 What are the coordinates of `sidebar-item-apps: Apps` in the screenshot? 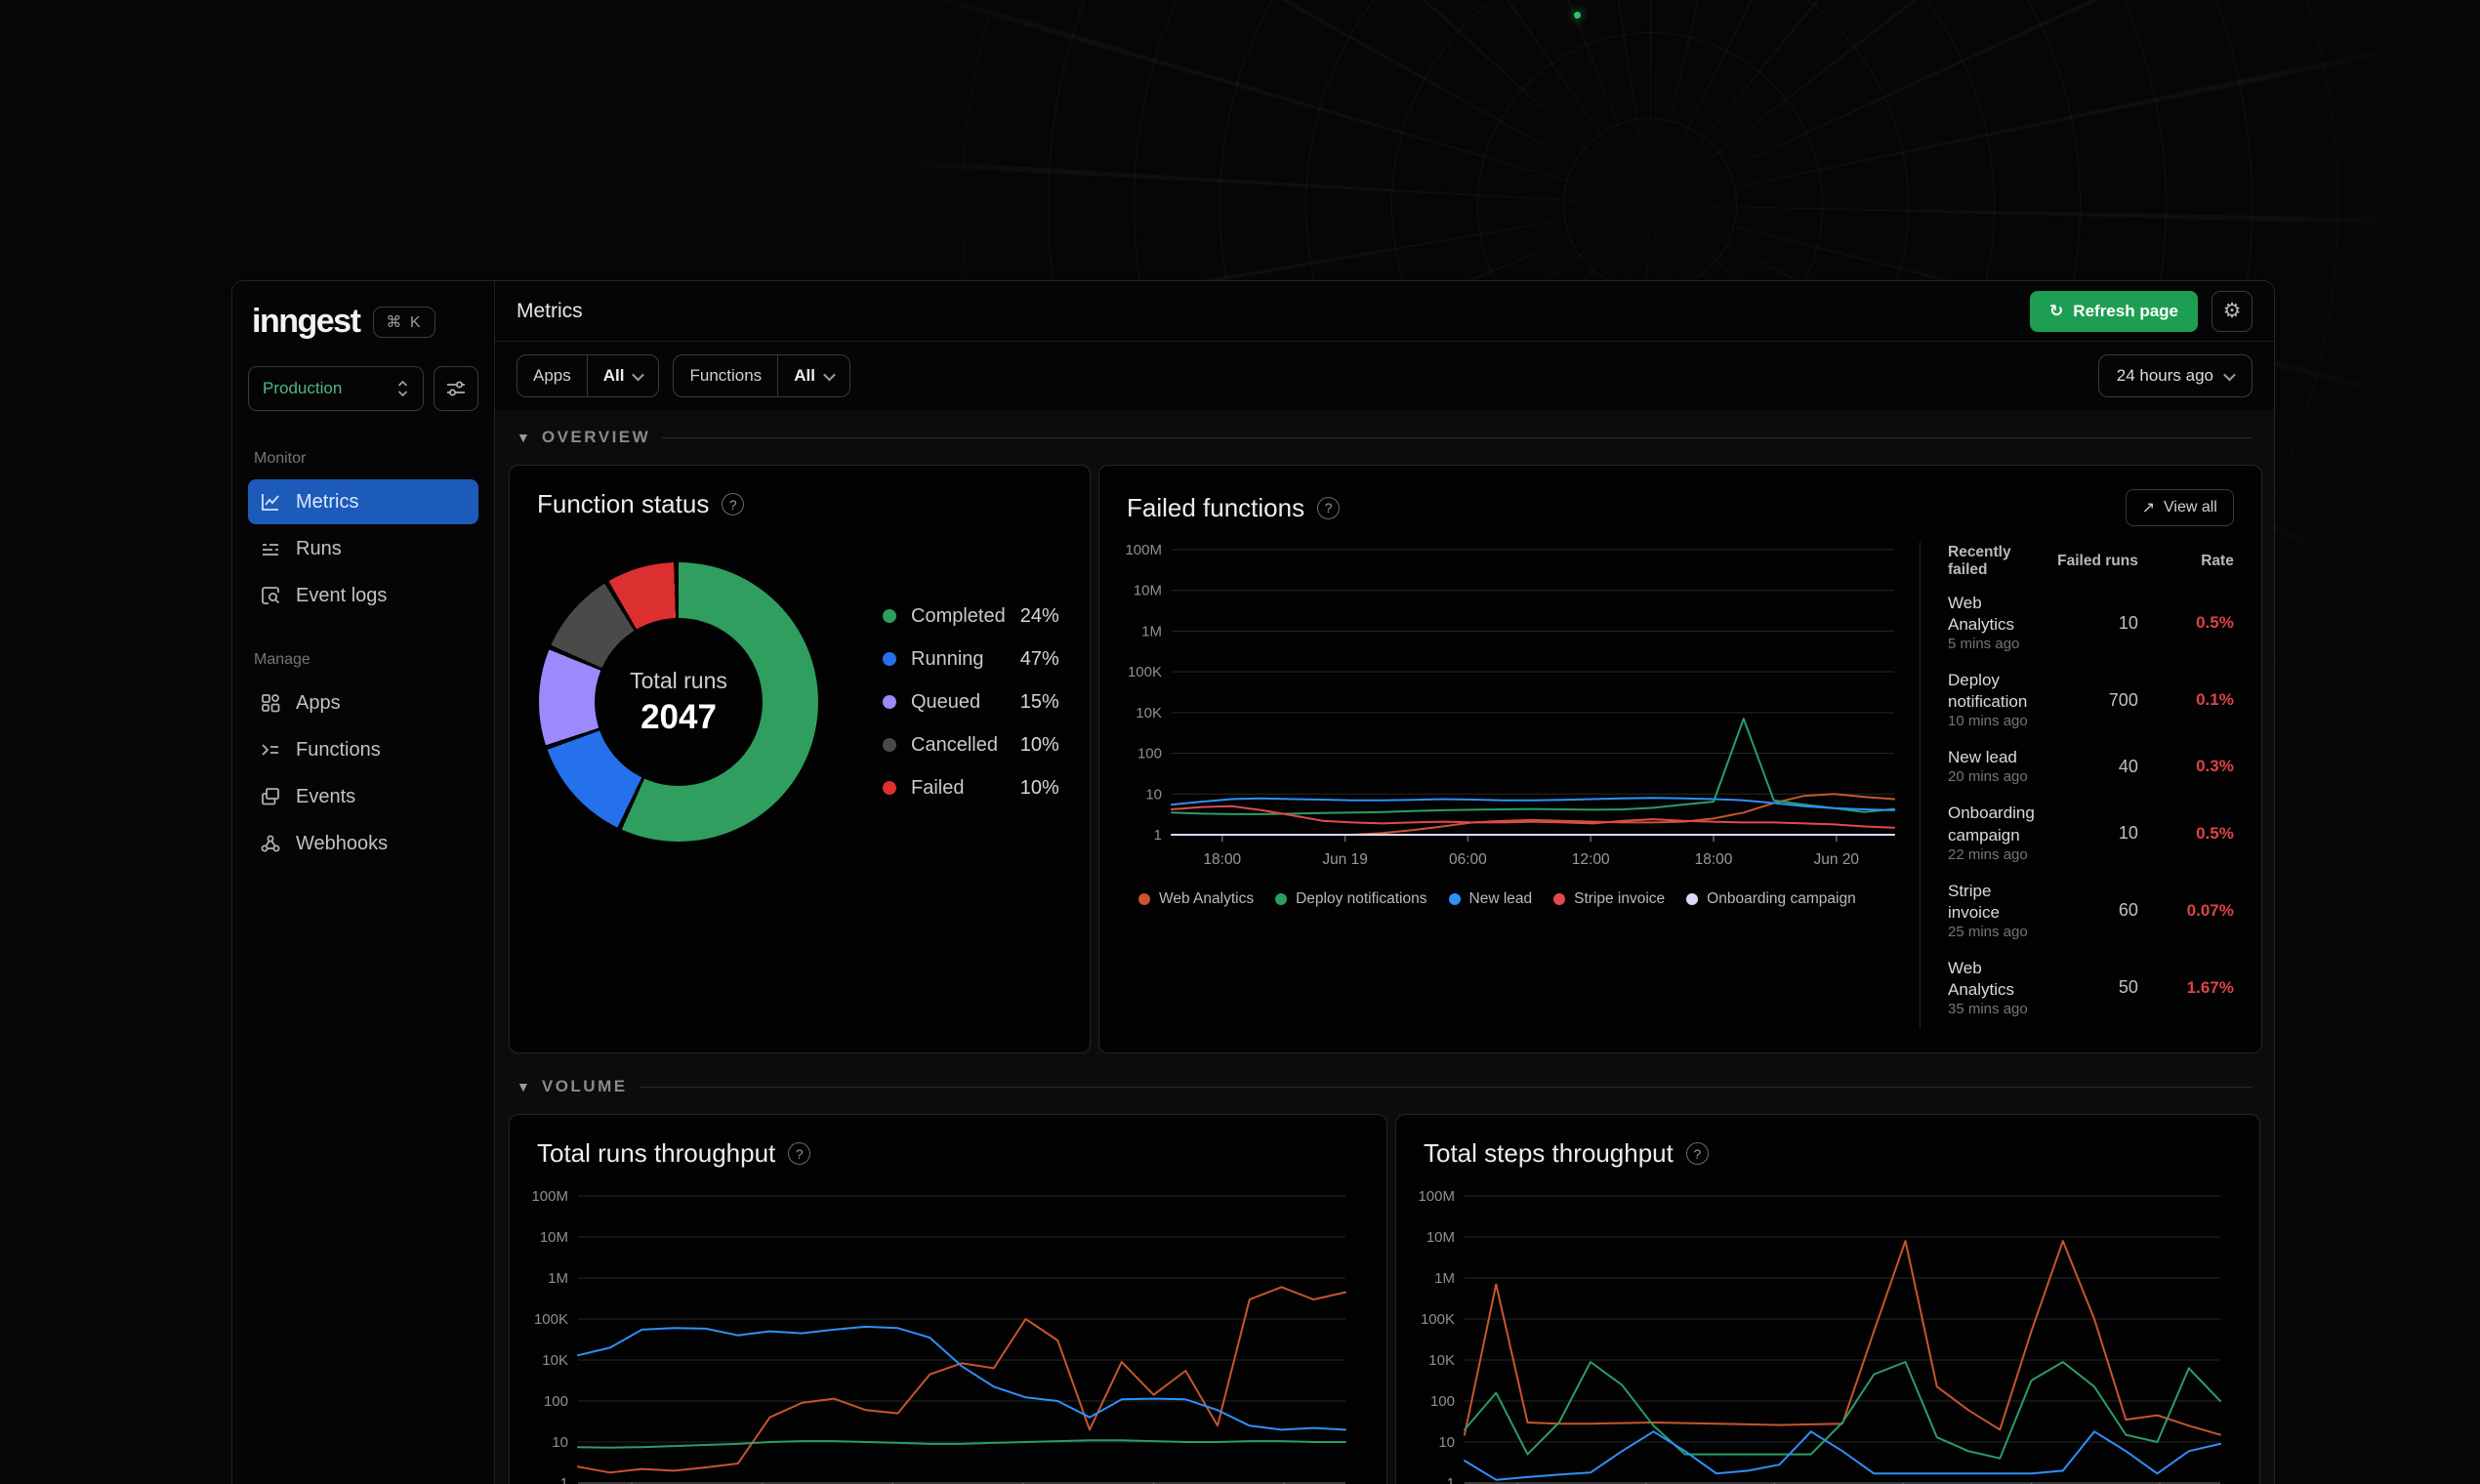 It's located at (363, 703).